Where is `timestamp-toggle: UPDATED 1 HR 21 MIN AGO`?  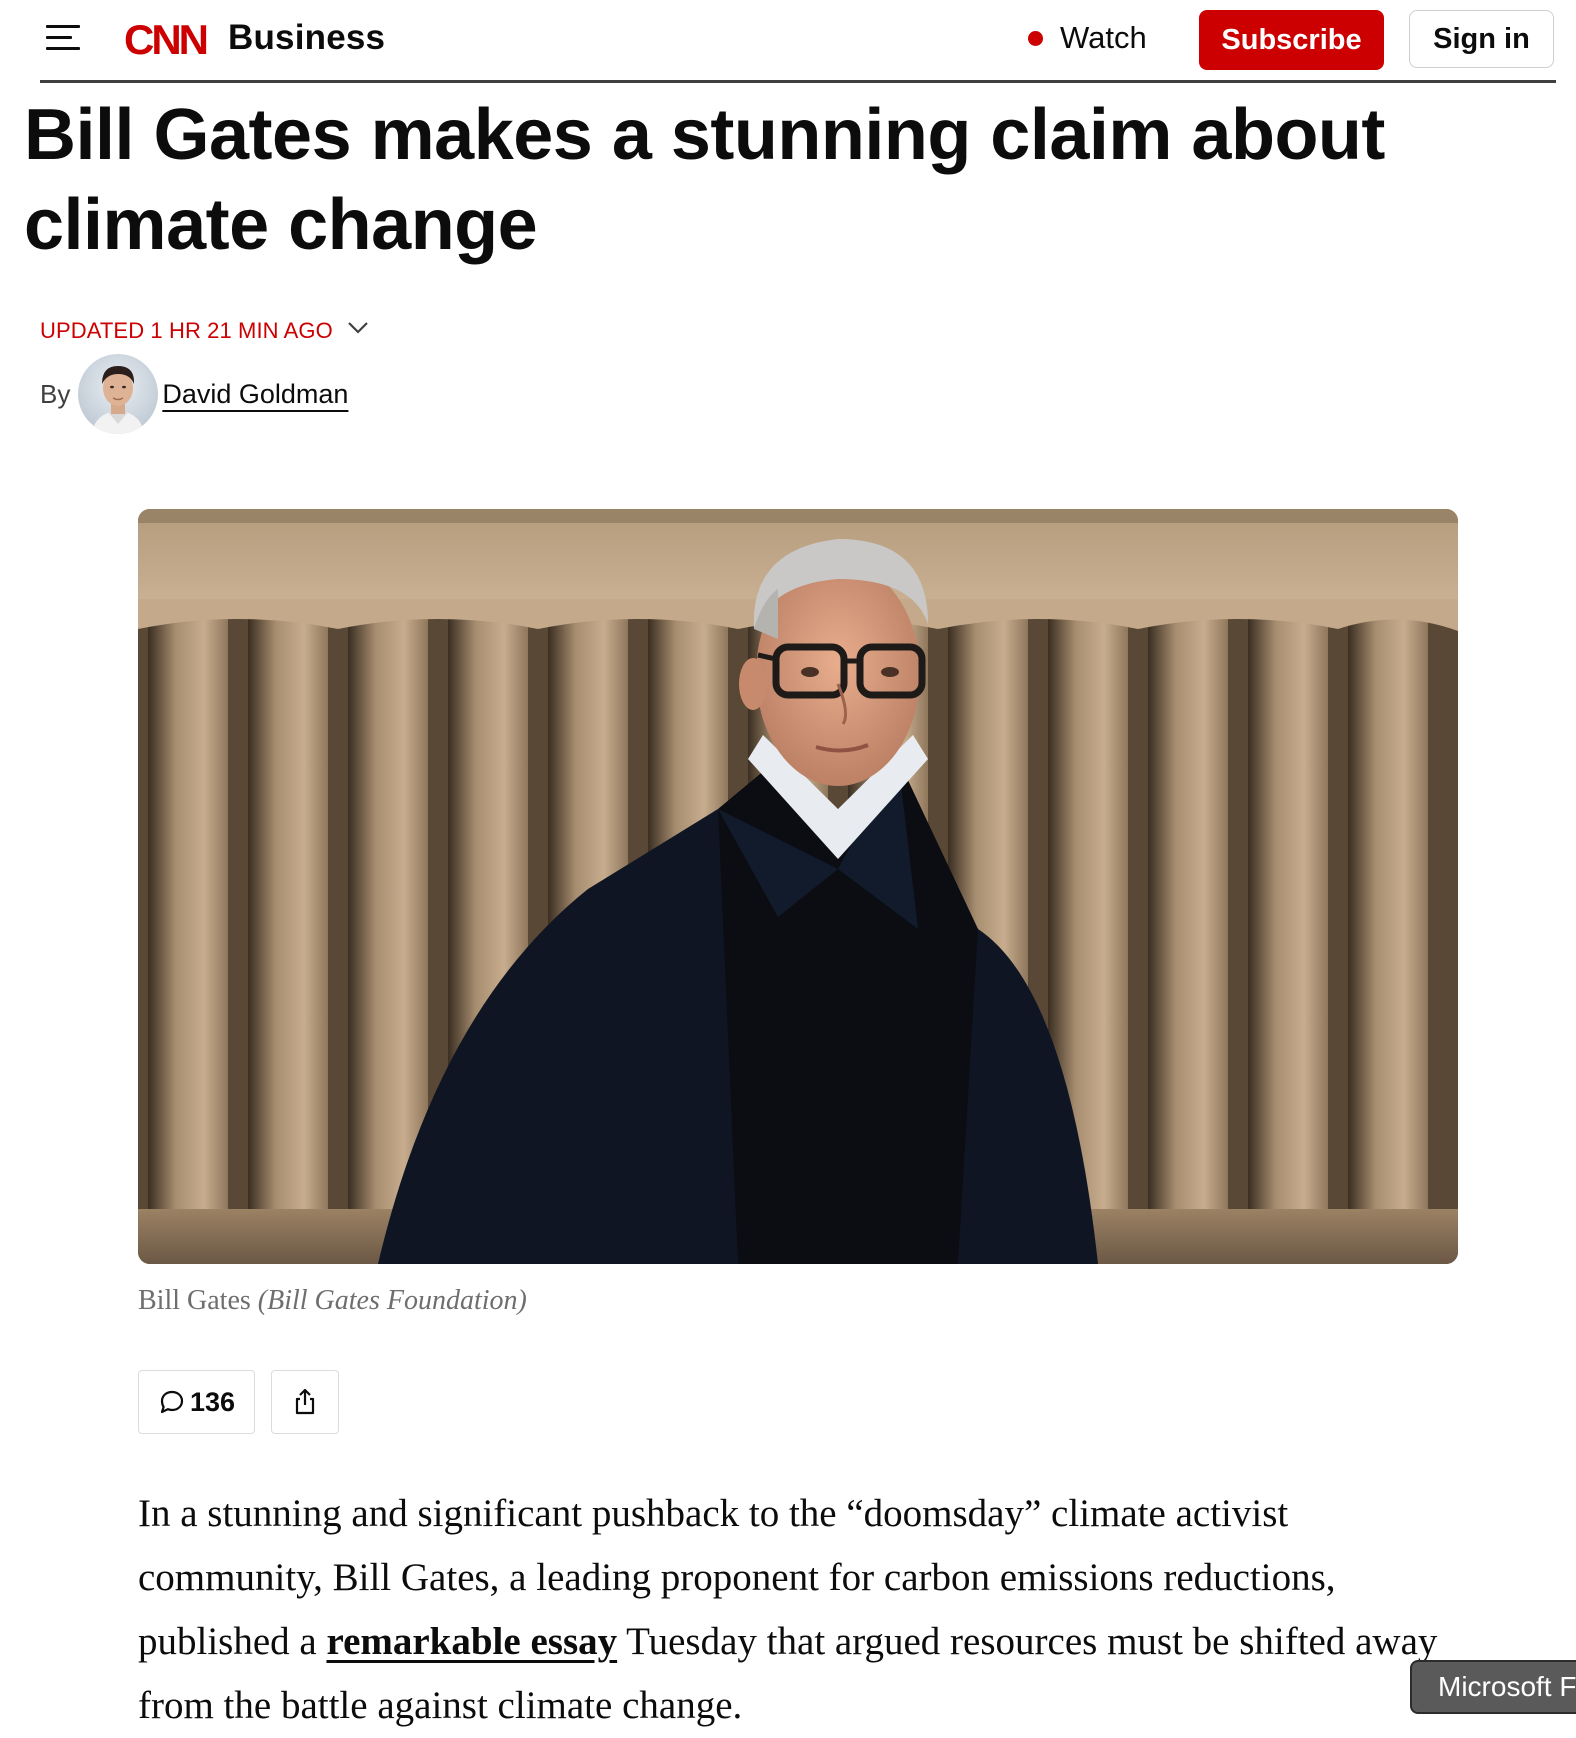 timestamp-toggle: UPDATED 1 HR 21 MIN AGO is located at coordinates (204, 331).